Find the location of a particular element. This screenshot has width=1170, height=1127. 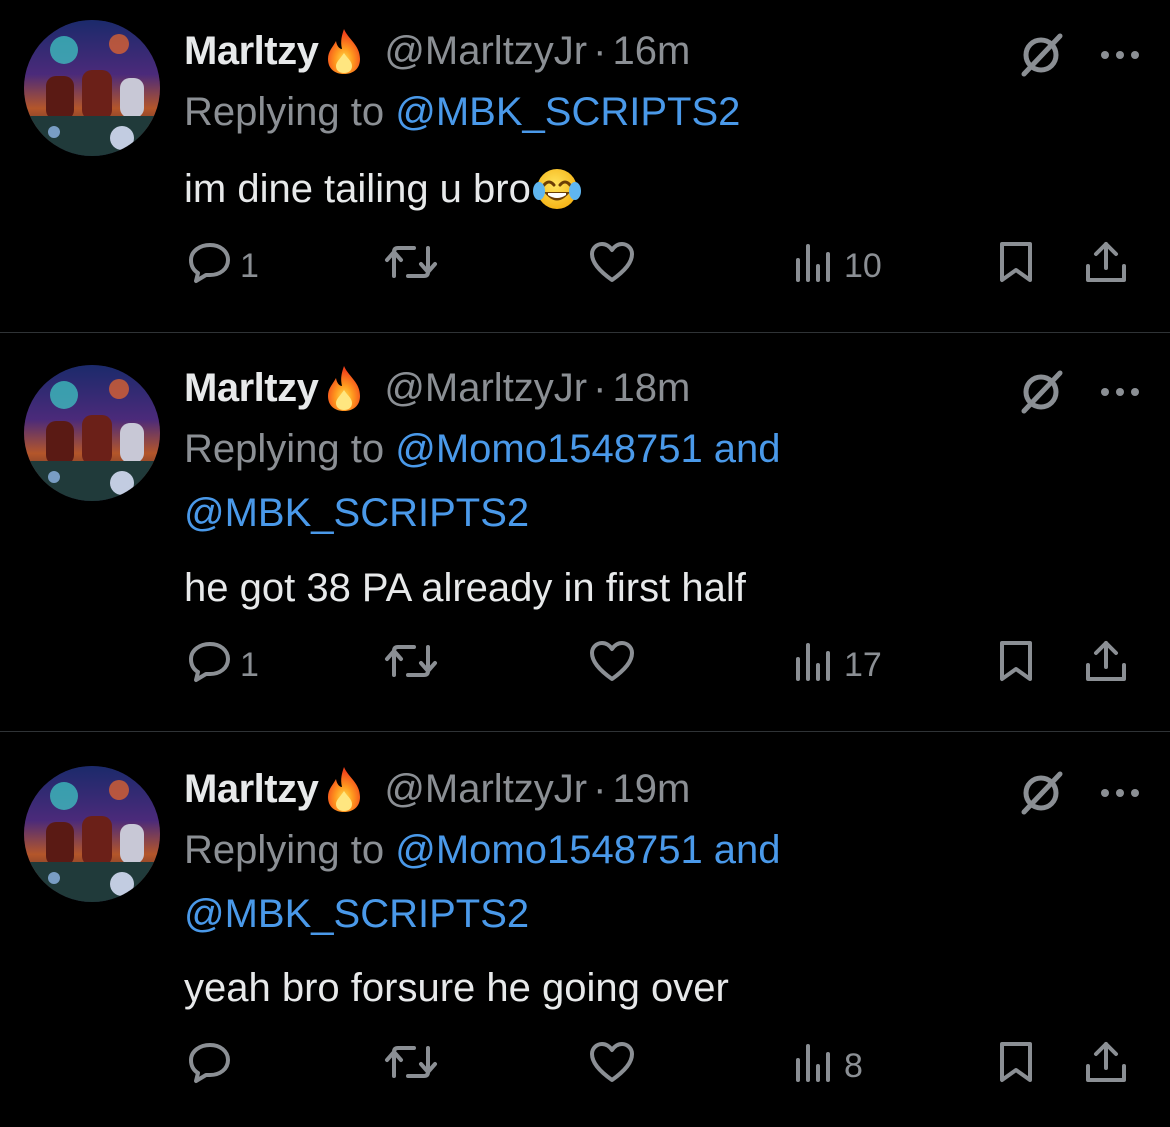

views-button: 8 is located at coordinates (827, 1066).